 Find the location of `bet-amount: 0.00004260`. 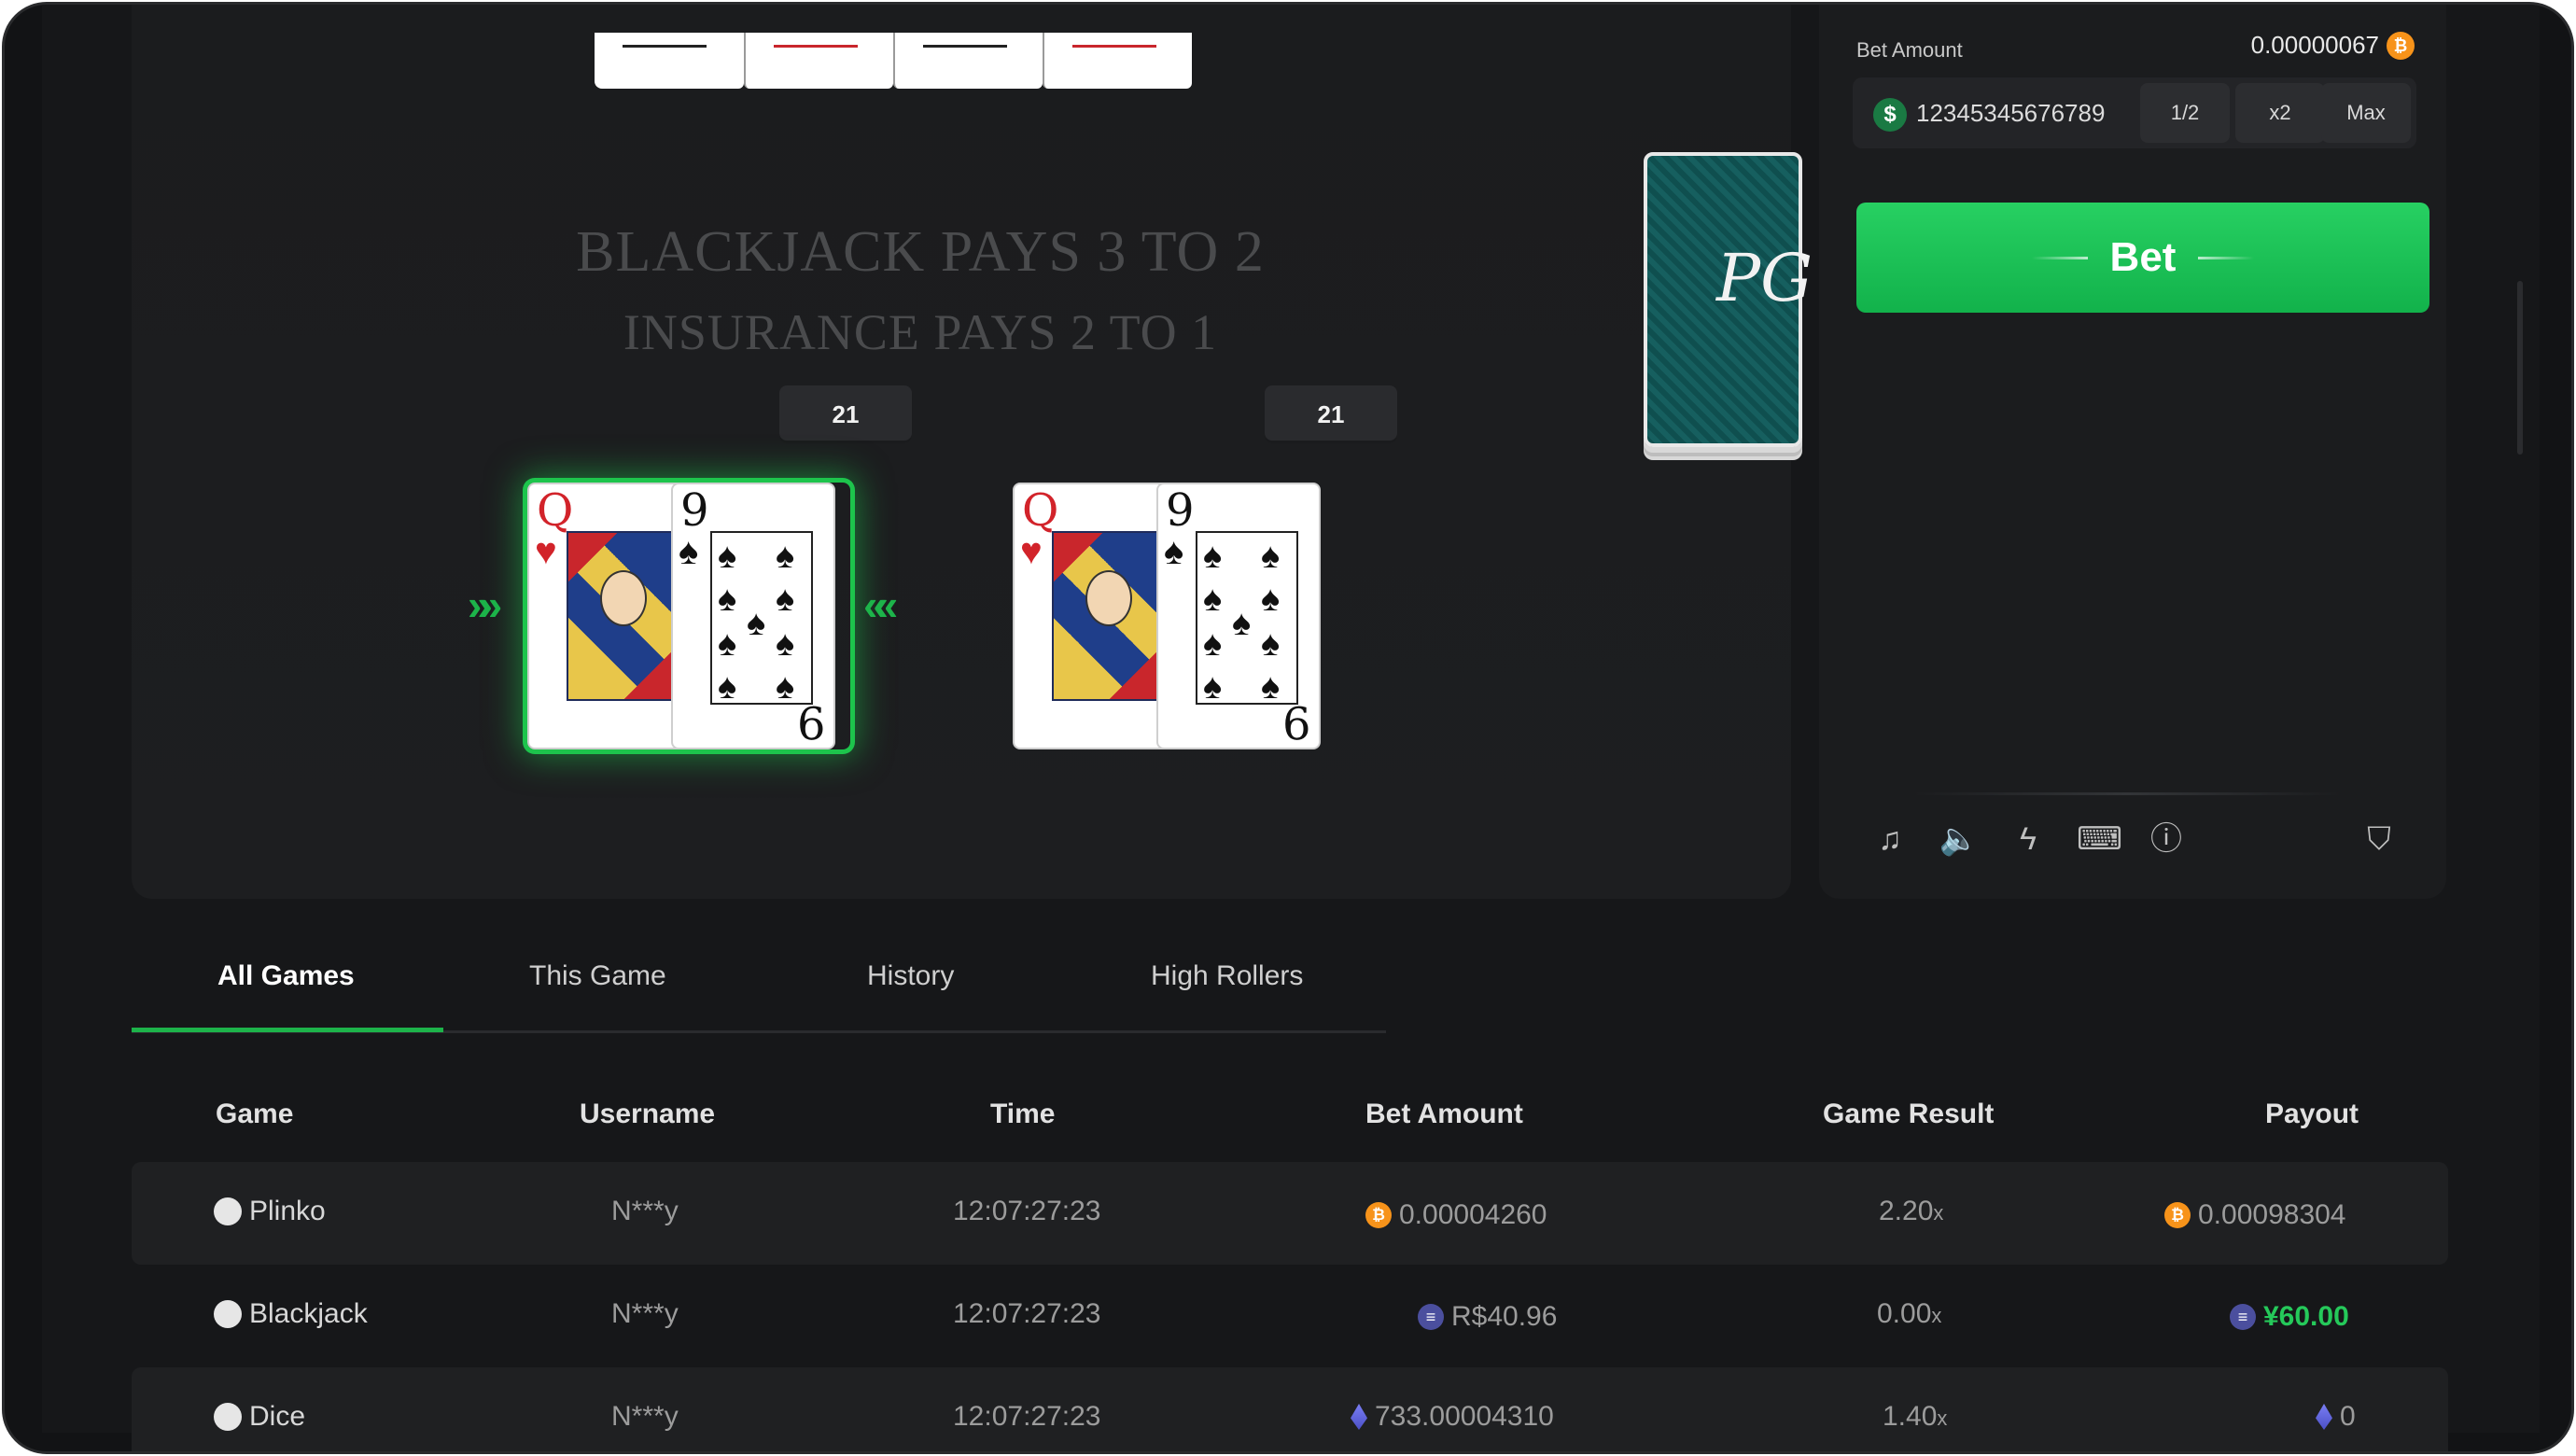

bet-amount: 0.00004260 is located at coordinates (1473, 1214).